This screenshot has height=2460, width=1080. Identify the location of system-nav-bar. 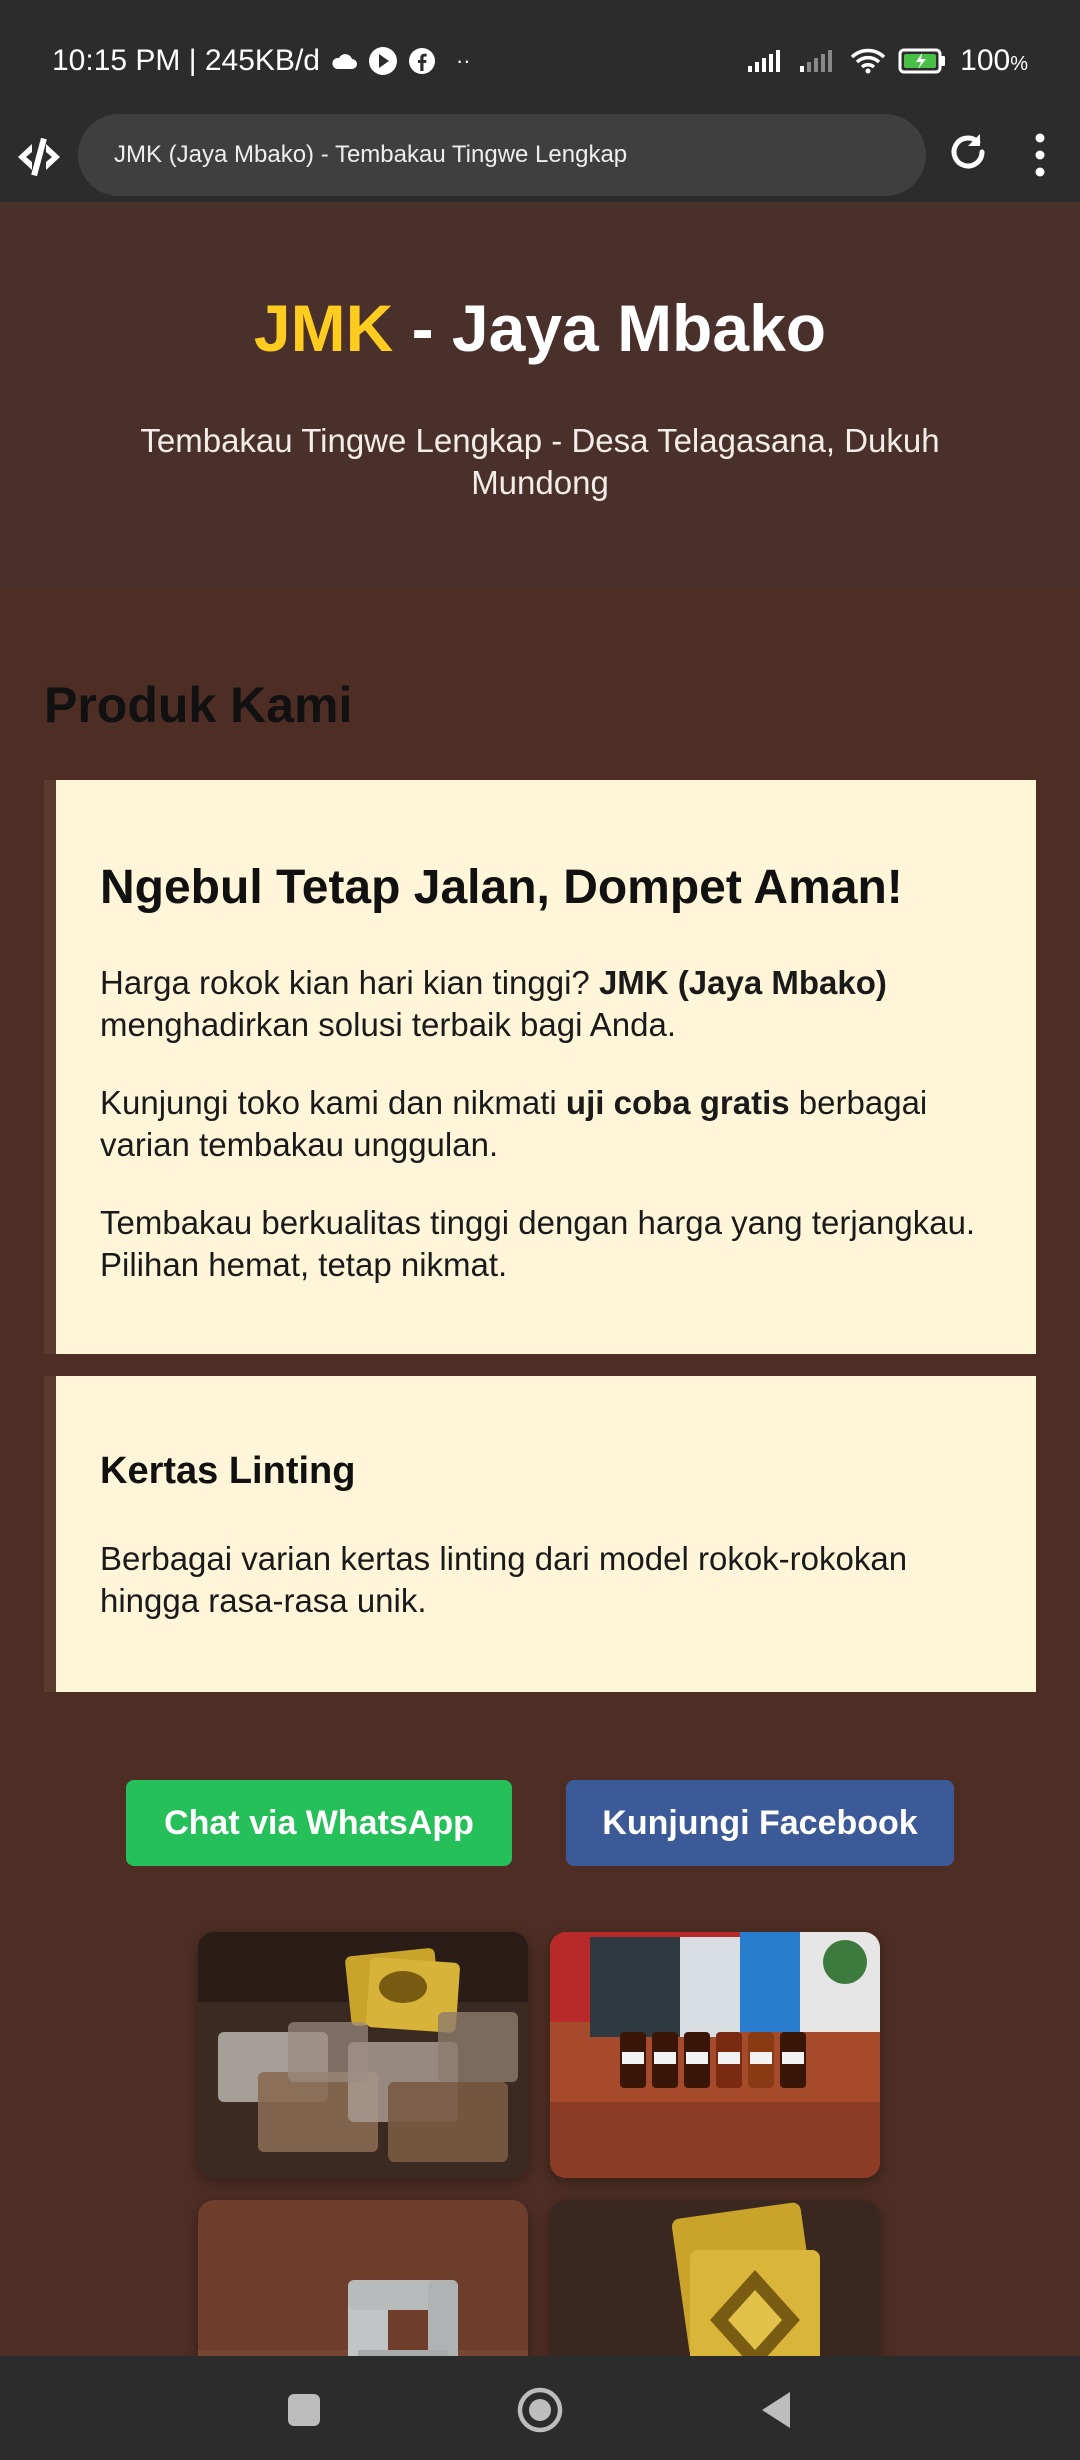
(540, 2408).